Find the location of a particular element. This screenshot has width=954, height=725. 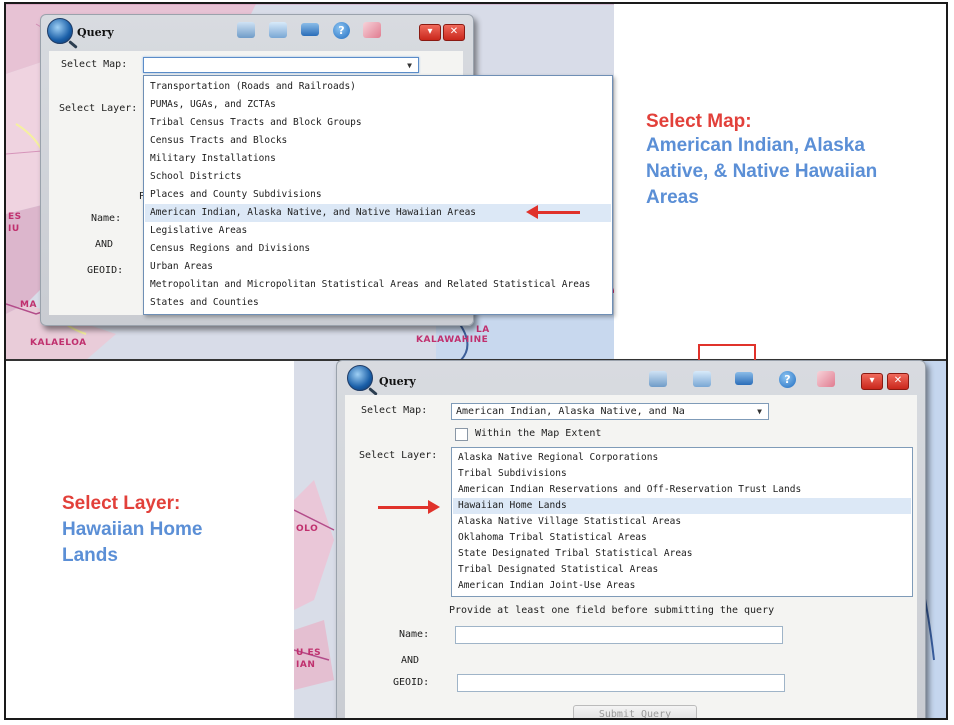

map-label: KALAWAHINE is located at coordinates (452, 340).